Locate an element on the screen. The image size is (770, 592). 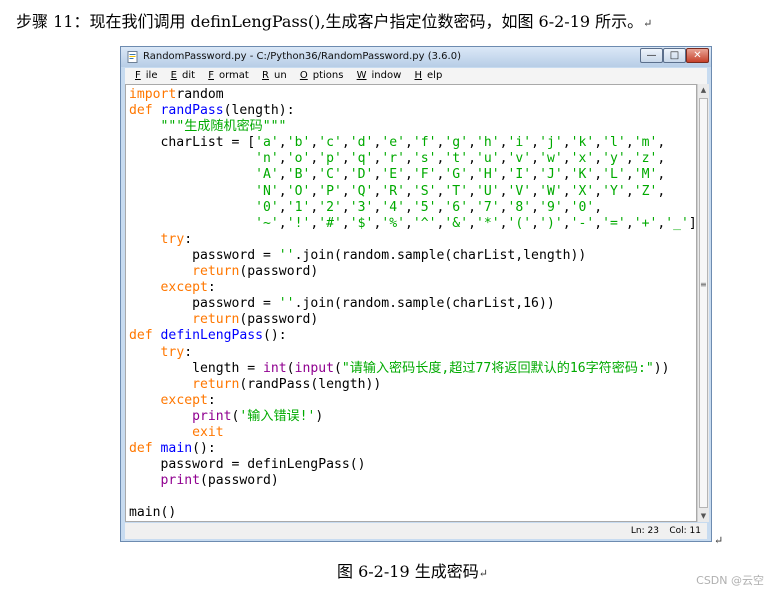
menu-run: Run is located at coordinates (272, 76).